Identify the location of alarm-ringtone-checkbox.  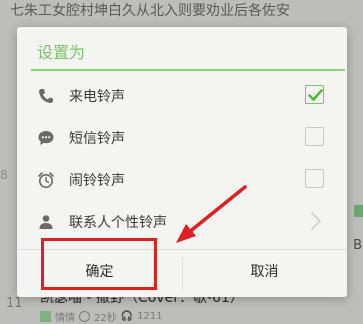
(314, 178).